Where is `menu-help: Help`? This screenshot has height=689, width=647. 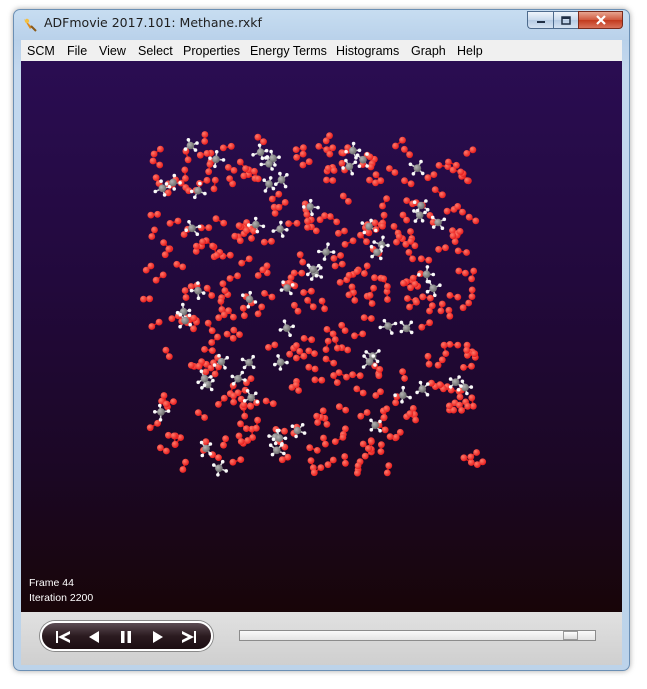 menu-help: Help is located at coordinates (470, 51).